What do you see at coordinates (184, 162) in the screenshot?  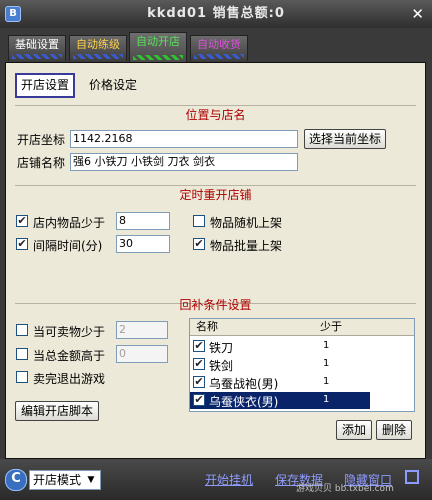 I see `shop-name-input: 强6 小铁刀 小铁剑 刀衣 剑衣` at bounding box center [184, 162].